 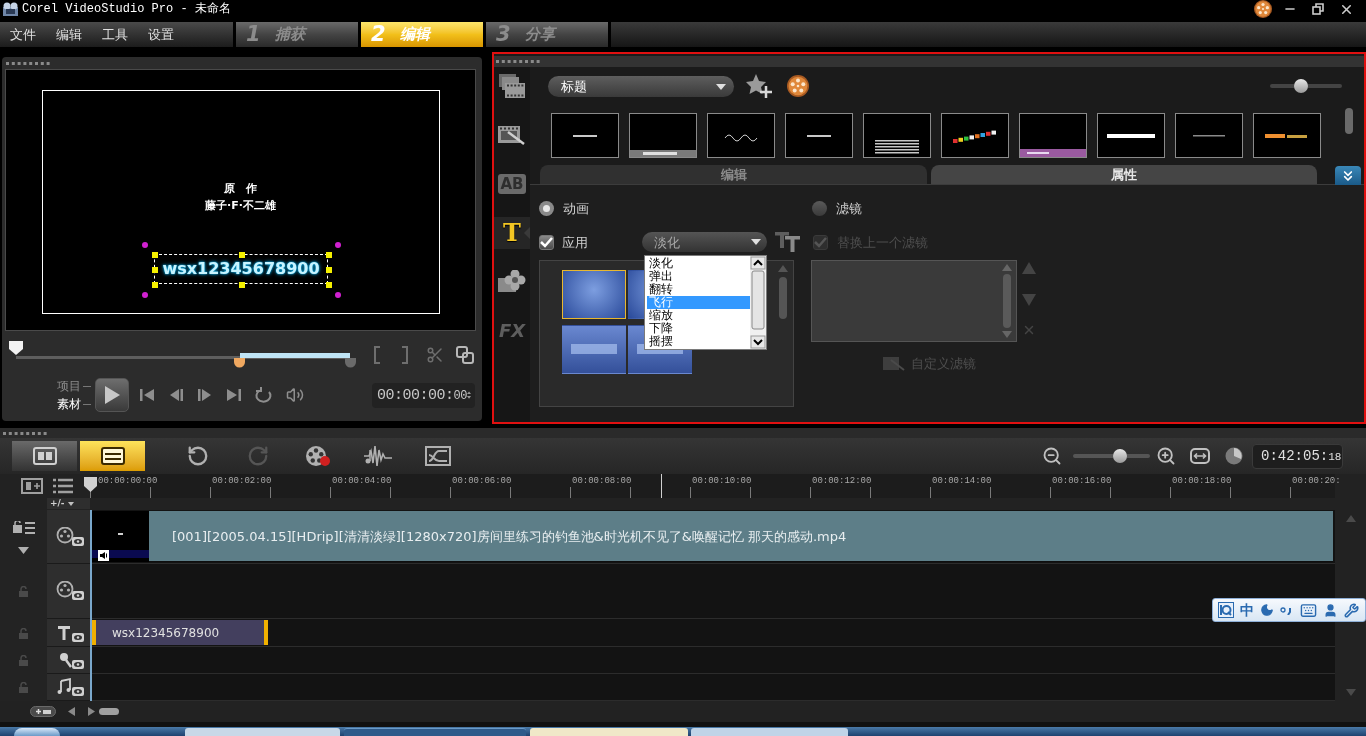 I want to click on ruler-label: 00:00:06:00, so click(x=482, y=481).